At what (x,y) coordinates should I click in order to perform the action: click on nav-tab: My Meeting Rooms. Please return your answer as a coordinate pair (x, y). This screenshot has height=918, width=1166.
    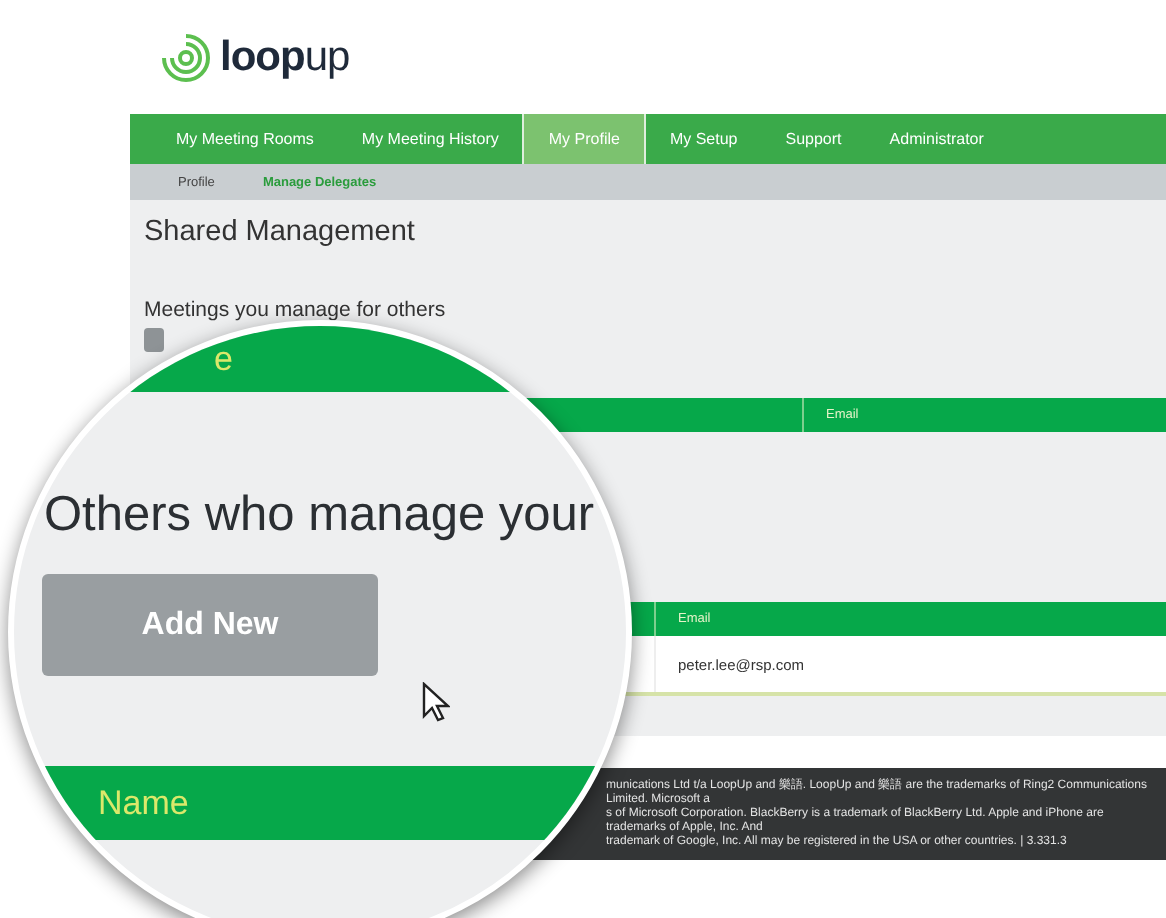
    Looking at the image, I should click on (245, 139).